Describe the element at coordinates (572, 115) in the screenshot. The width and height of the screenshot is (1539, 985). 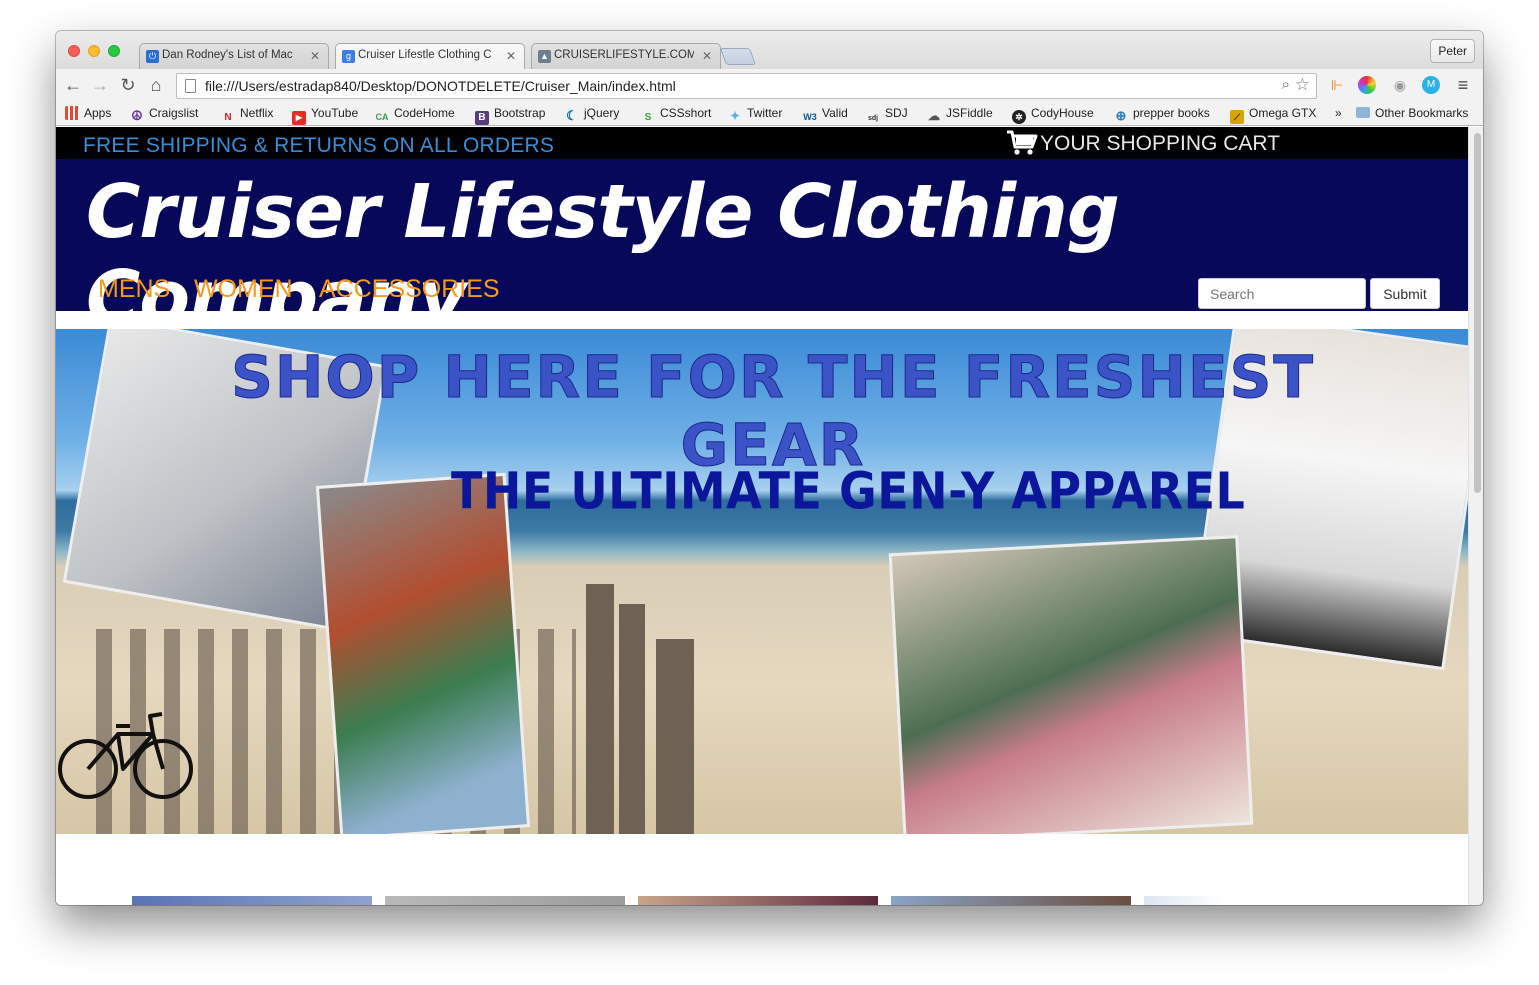
I see `jquery-icon: ☾` at that location.